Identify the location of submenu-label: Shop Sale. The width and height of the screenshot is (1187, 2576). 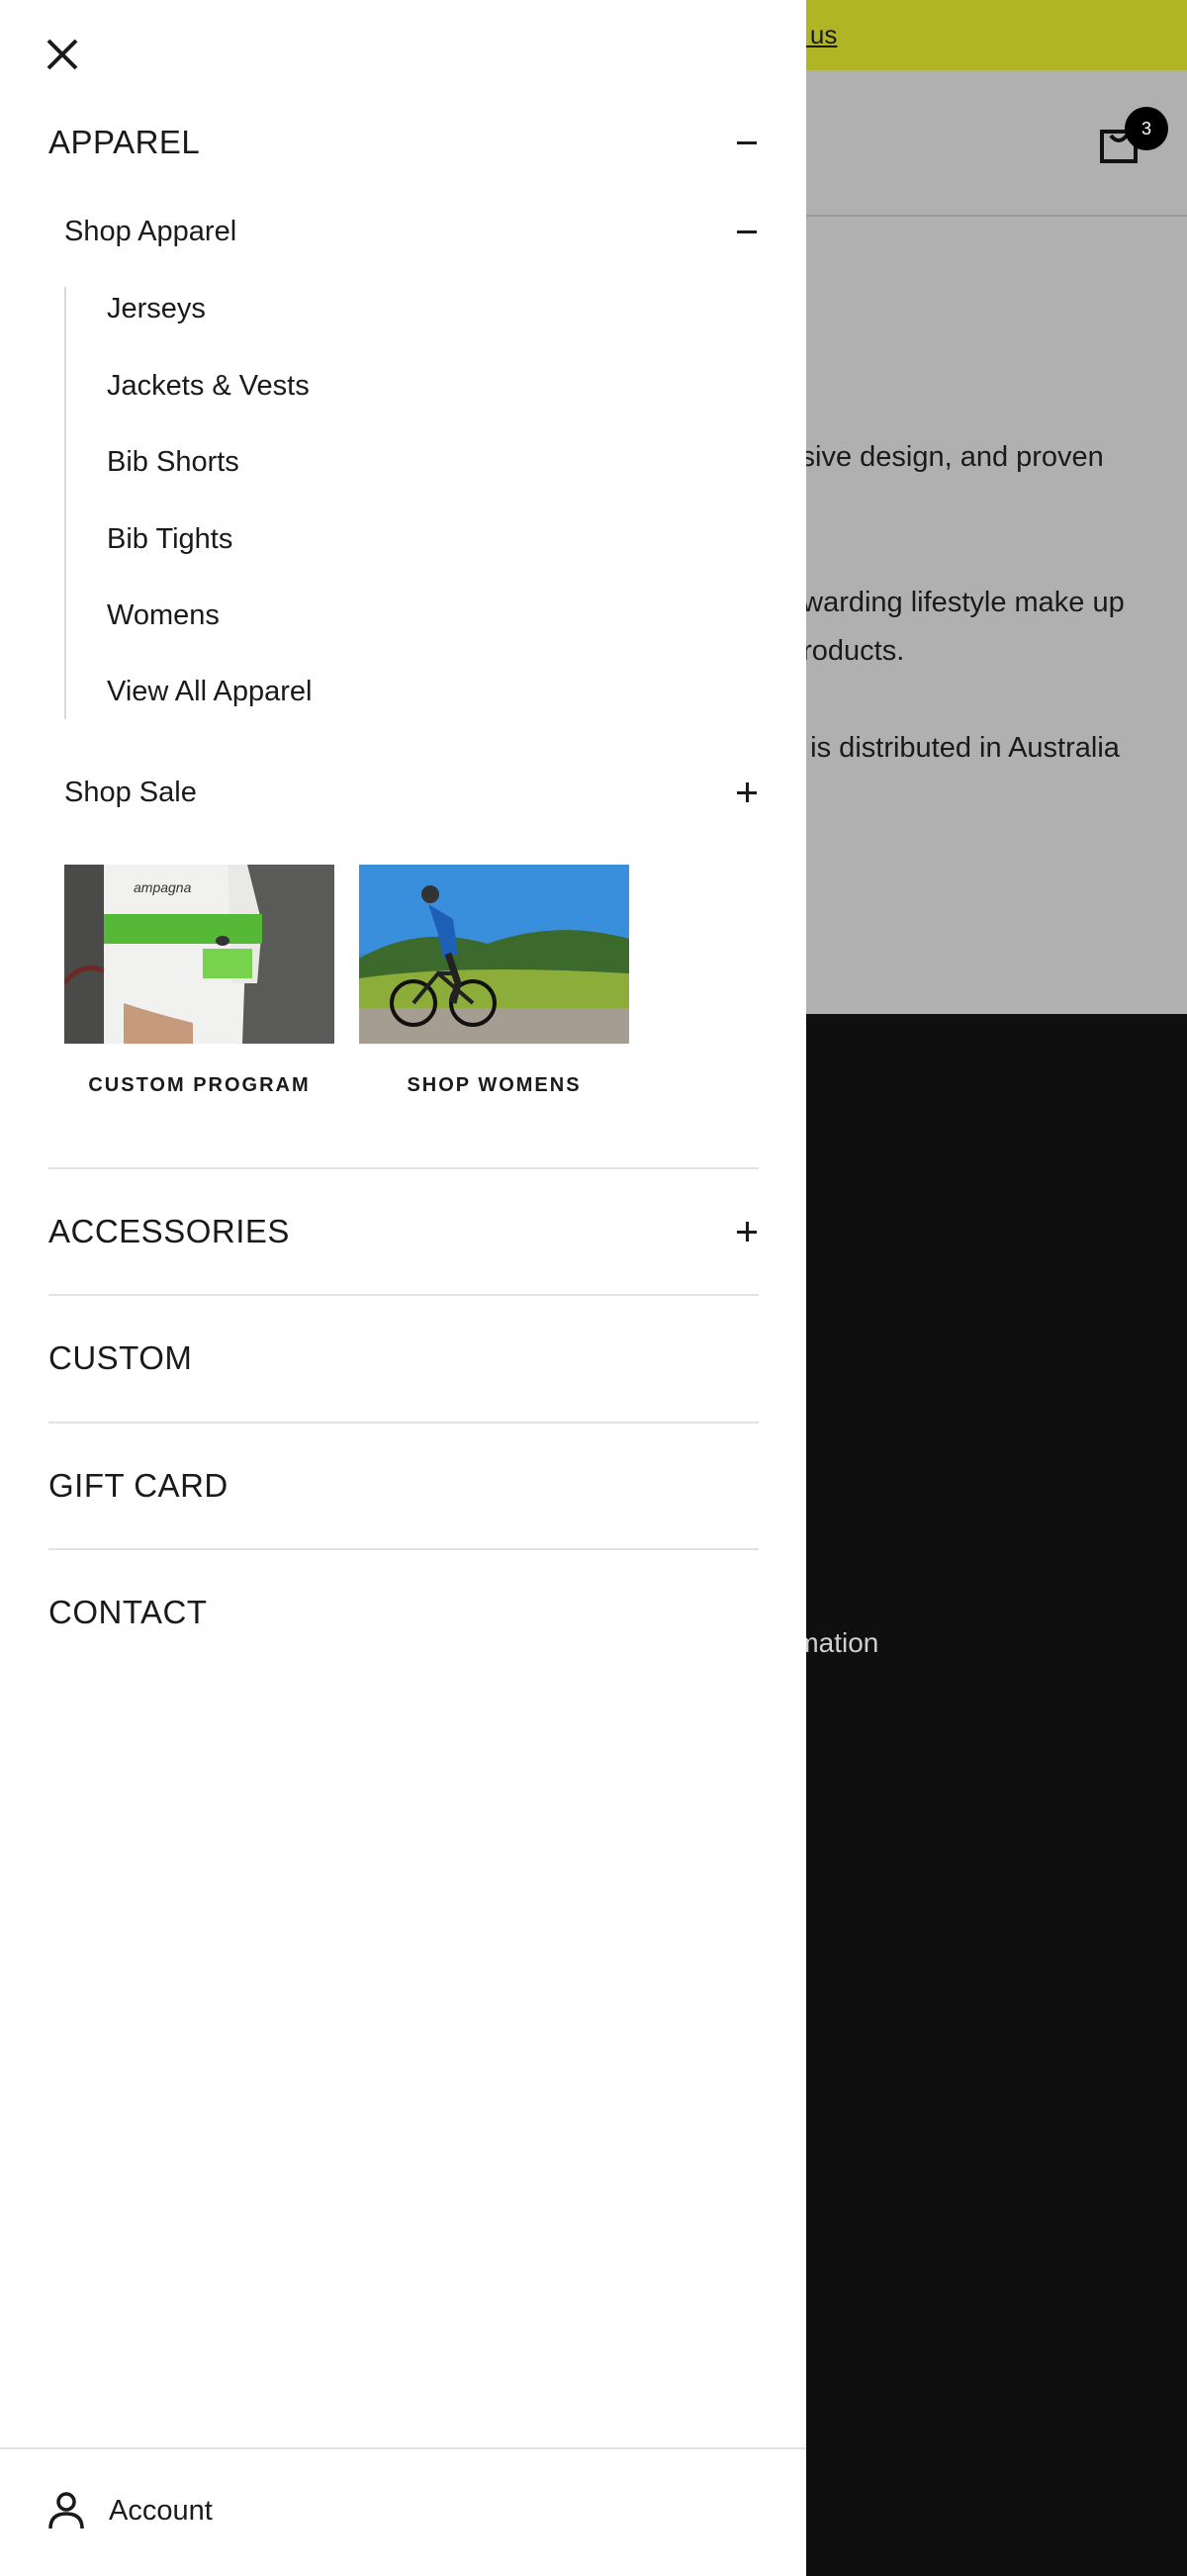
(130, 792).